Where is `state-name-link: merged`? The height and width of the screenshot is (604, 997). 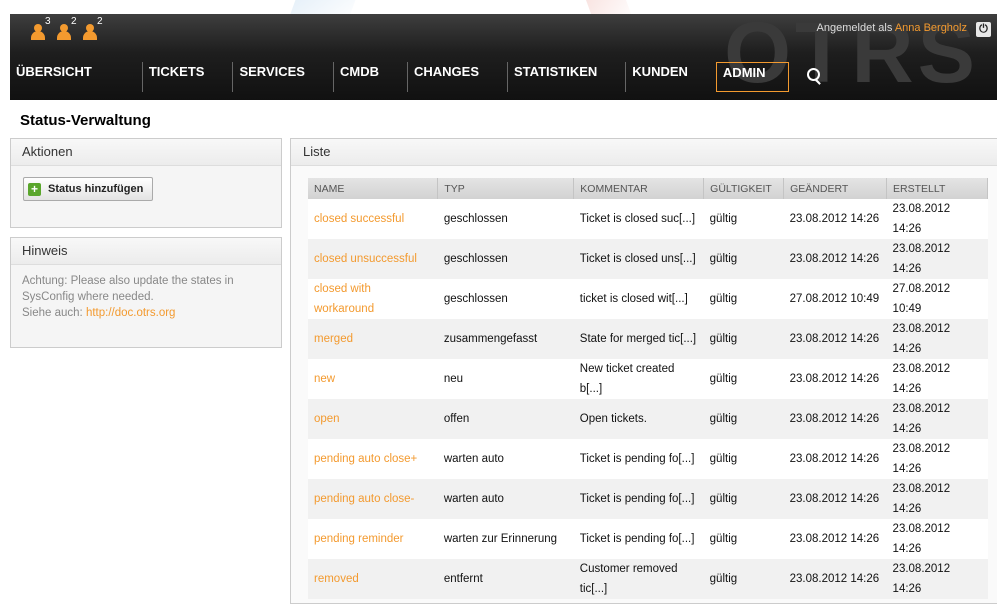
state-name-link: merged is located at coordinates (373, 339).